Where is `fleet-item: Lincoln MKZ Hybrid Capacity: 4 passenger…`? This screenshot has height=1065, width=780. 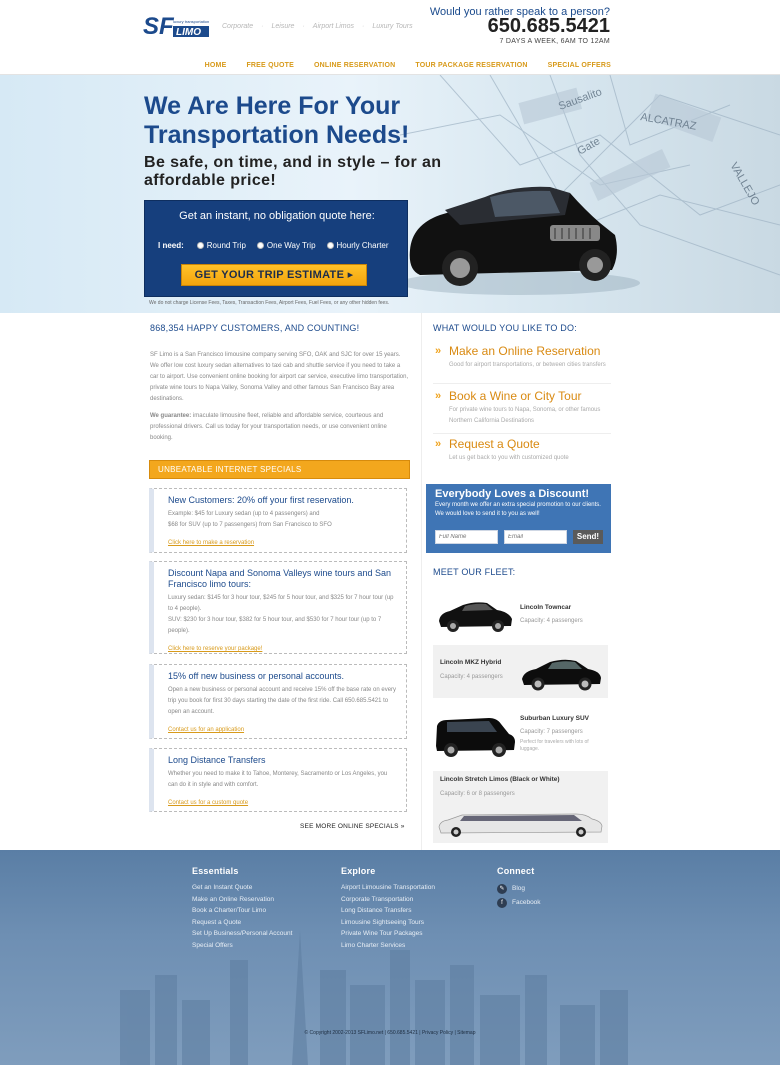 fleet-item: Lincoln MKZ Hybrid Capacity: 4 passenger… is located at coordinates (520, 671).